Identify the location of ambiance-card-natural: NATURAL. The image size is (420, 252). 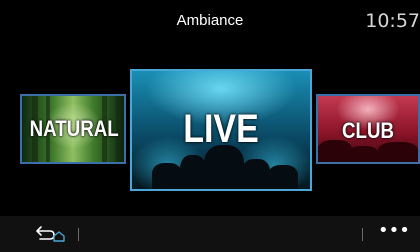
(73, 129).